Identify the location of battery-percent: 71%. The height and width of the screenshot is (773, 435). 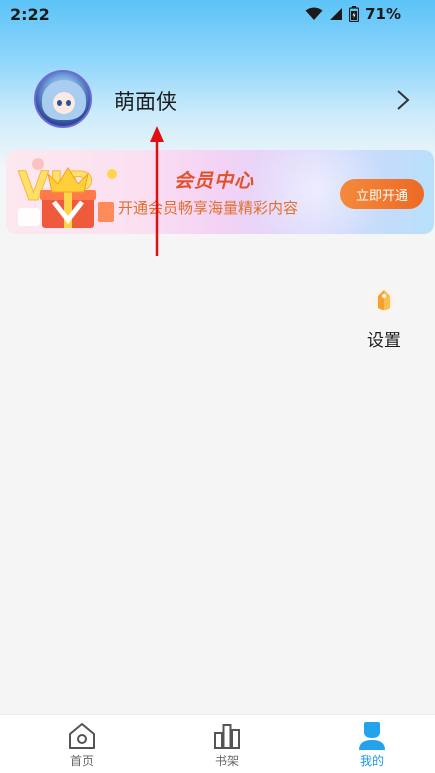
(383, 14).